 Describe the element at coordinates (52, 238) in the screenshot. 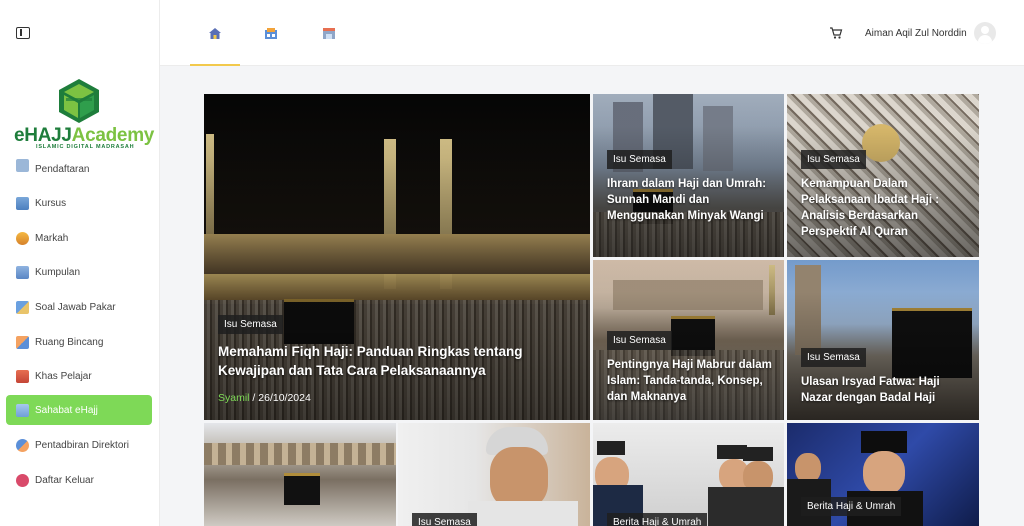

I see `sidebar-item-label: Markah` at that location.